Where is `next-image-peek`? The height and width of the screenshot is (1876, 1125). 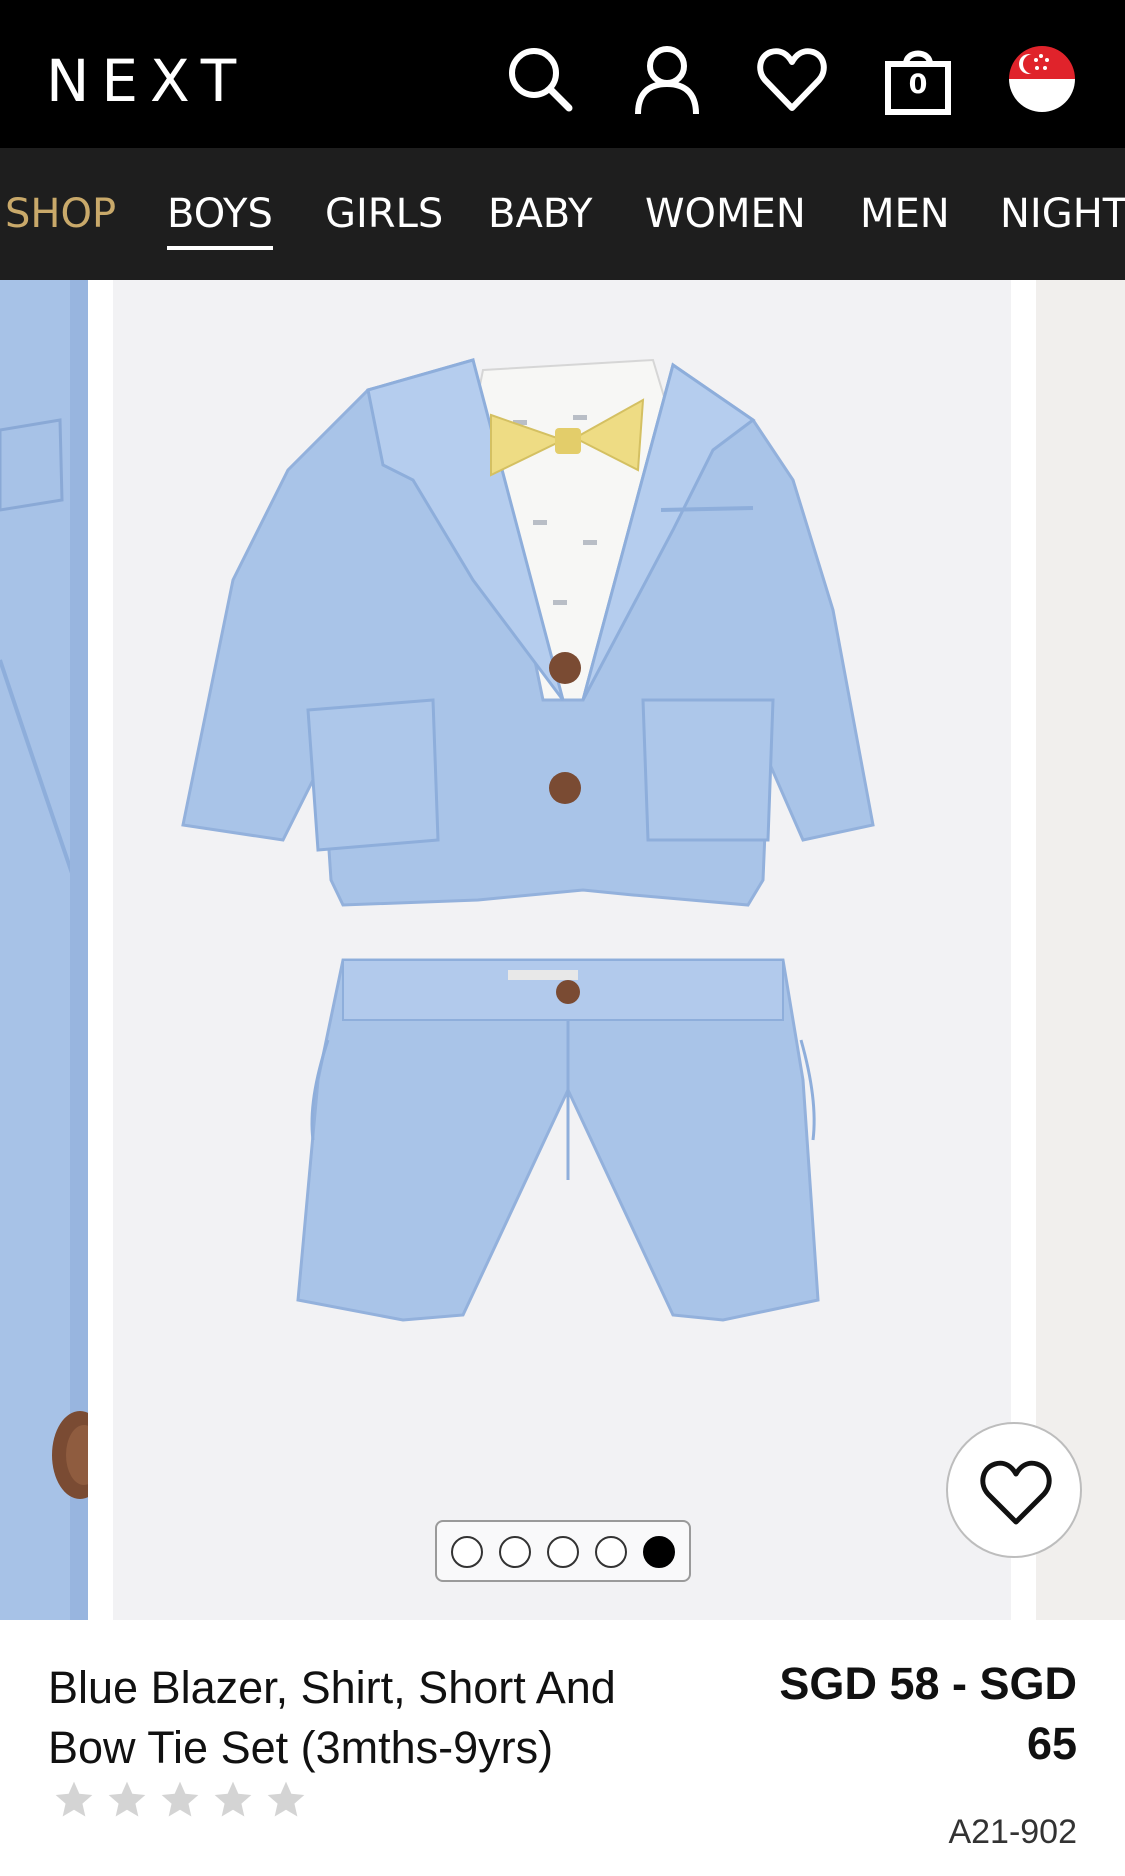
next-image-peek is located at coordinates (1080, 950).